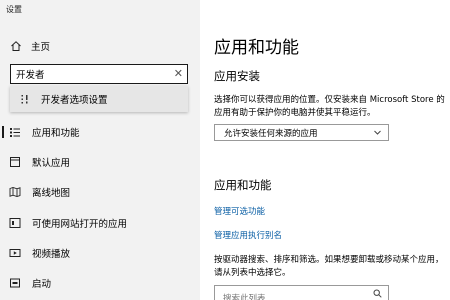 Image resolution: width=450 pixels, height=300 pixels. I want to click on sidebar-item-label: 可使用网站打开的应用, so click(80, 224).